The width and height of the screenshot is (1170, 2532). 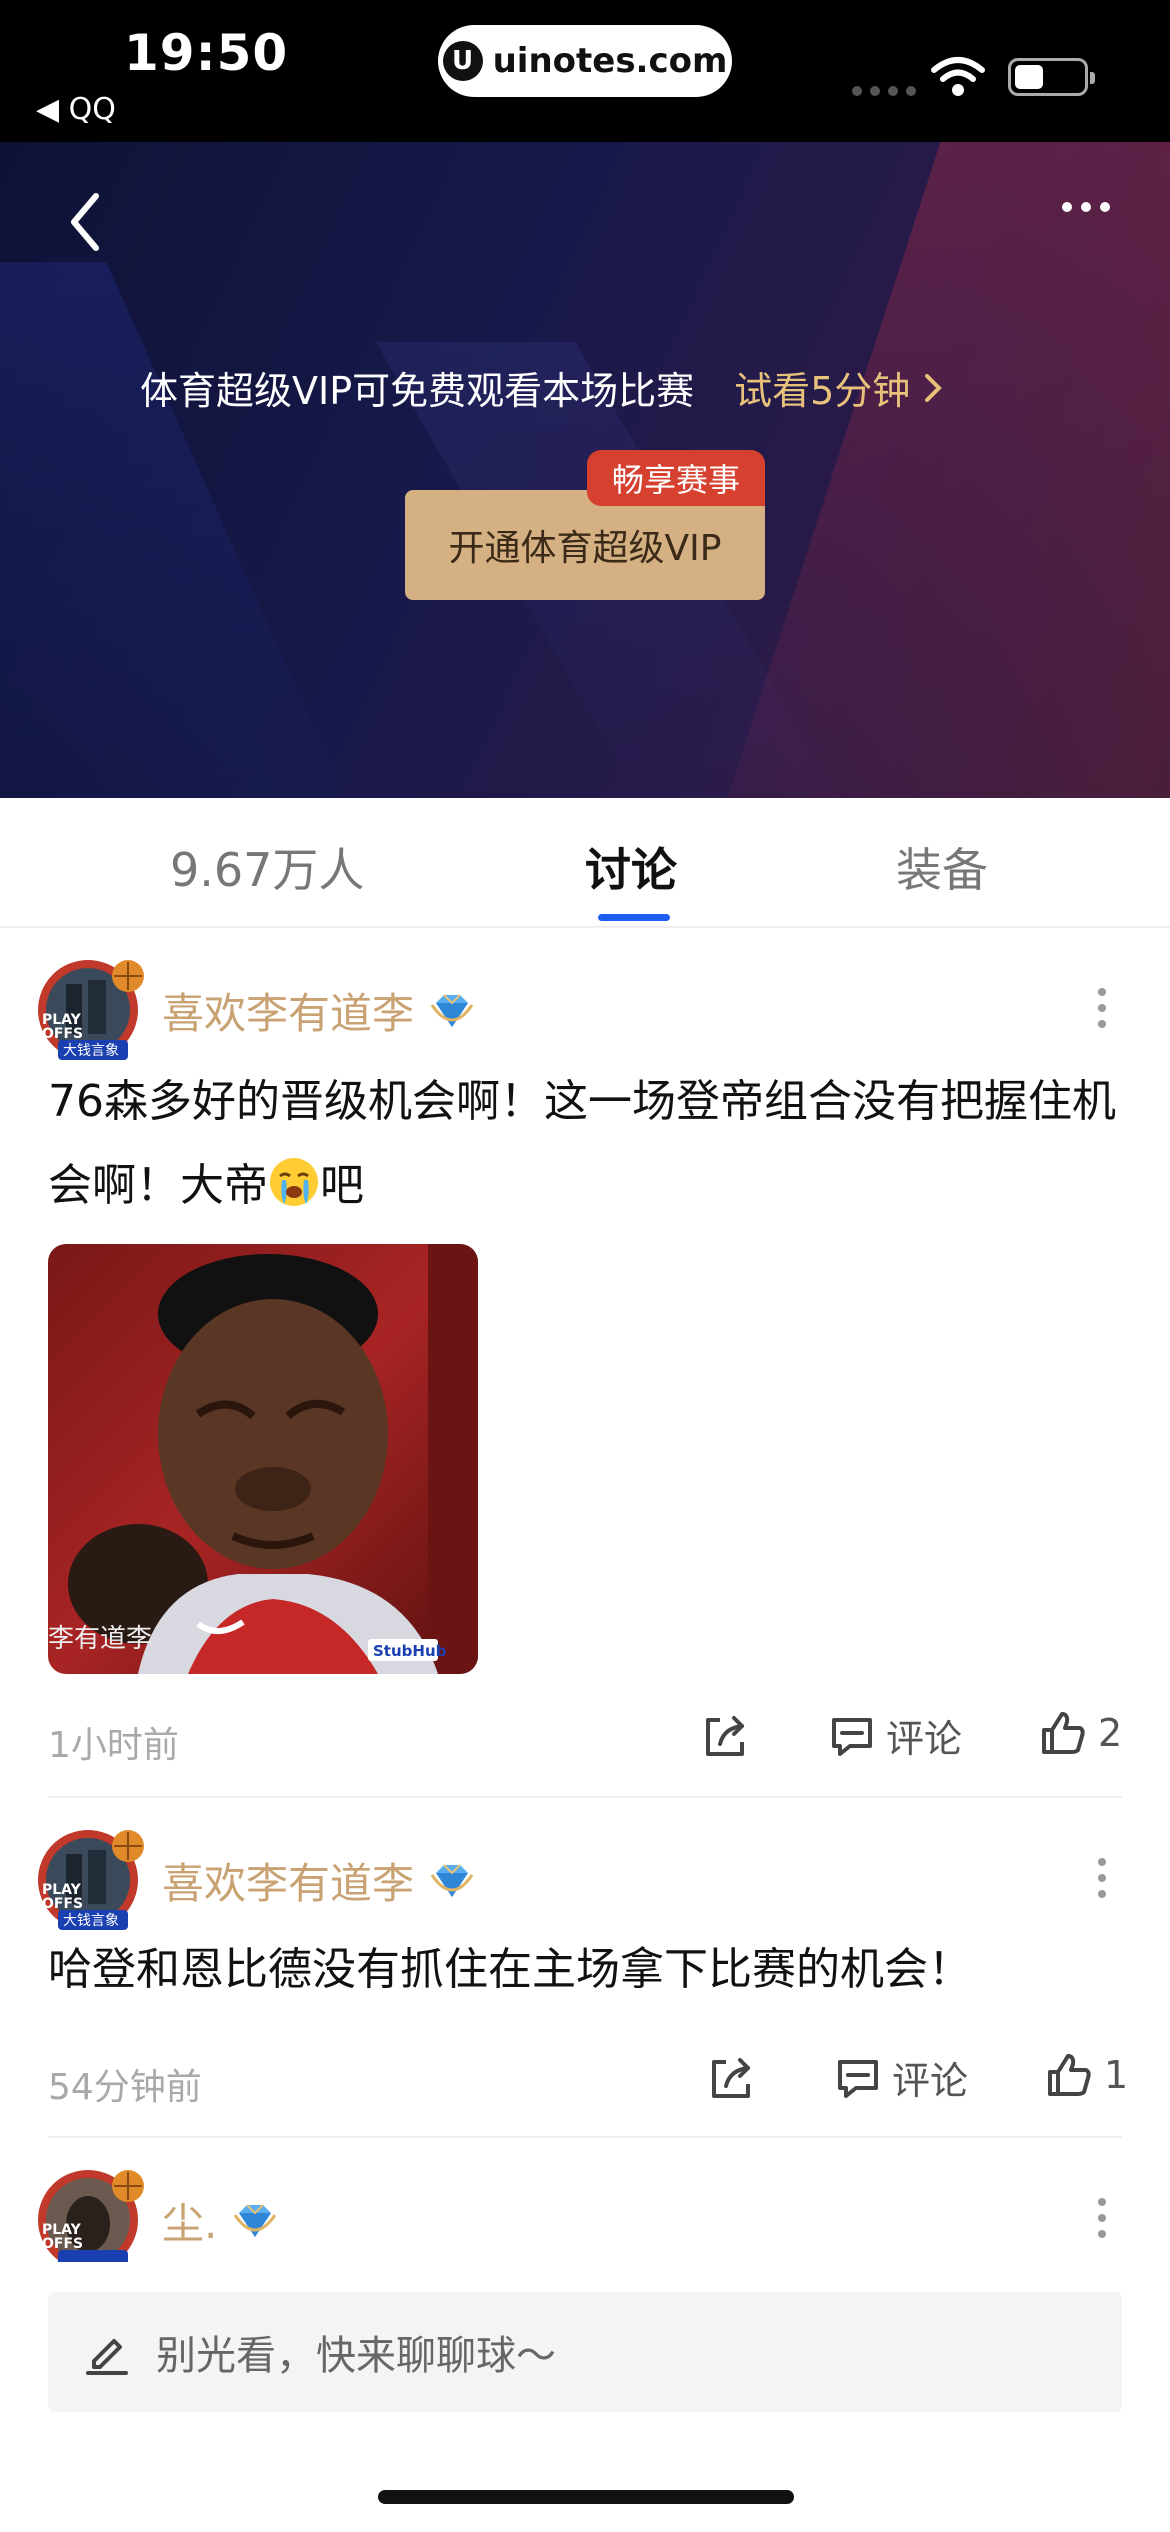 I want to click on player-photo: StubHub, so click(x=263, y=1459).